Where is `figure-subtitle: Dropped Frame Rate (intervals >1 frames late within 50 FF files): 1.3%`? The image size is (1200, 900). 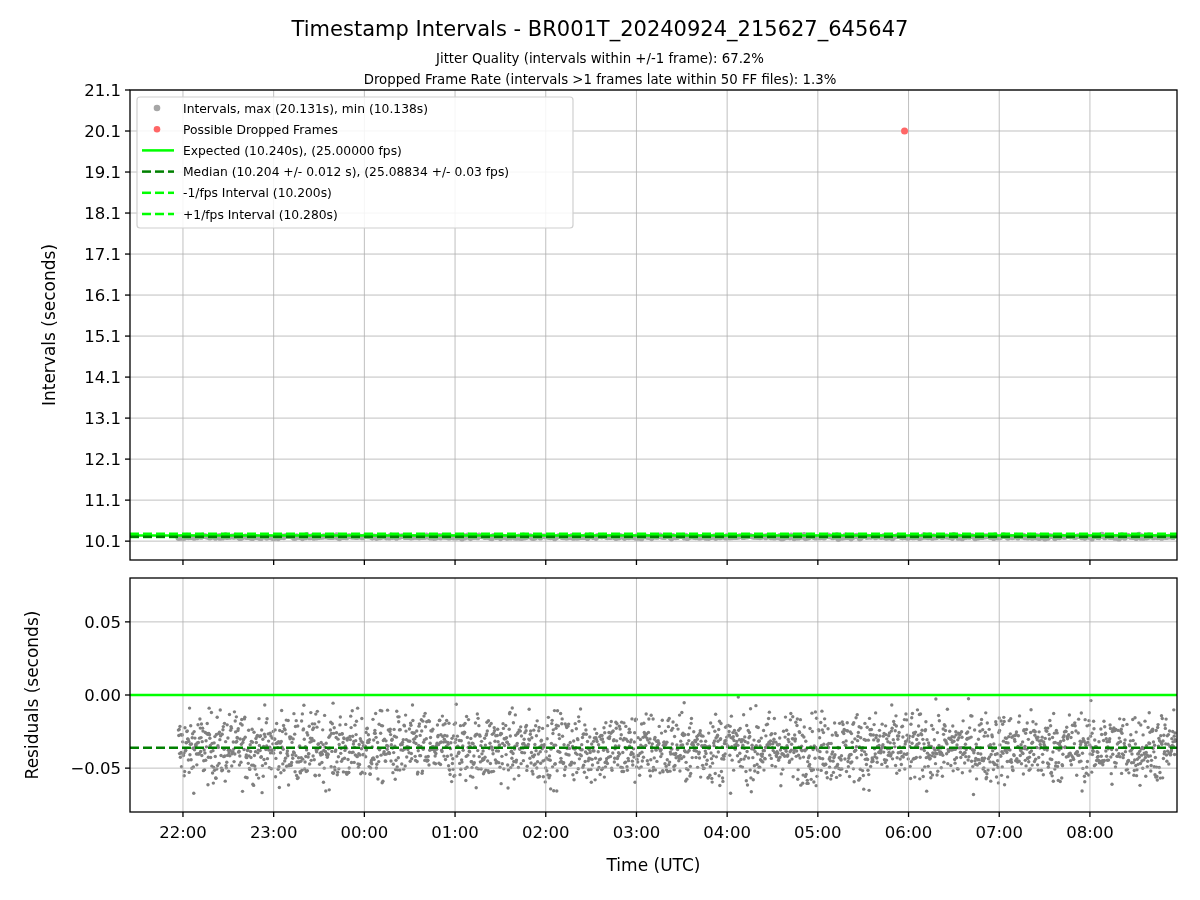
figure-subtitle: Dropped Frame Rate (intervals >1 frames late within 50 FF files): 1.3% is located at coordinates (600, 79).